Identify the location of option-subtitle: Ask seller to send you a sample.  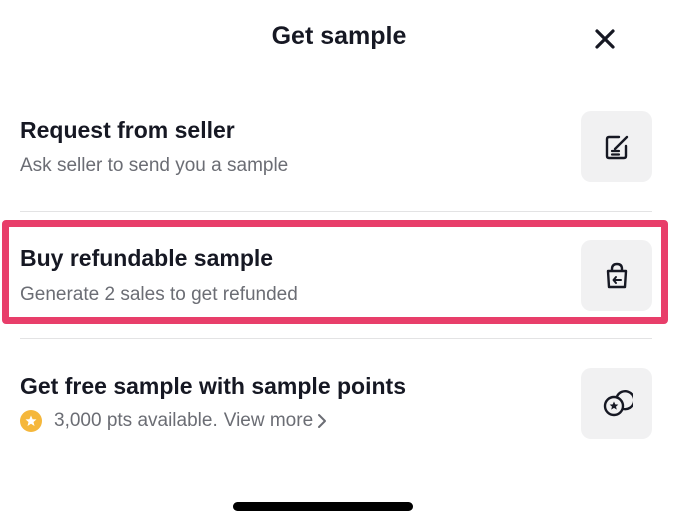
(154, 165).